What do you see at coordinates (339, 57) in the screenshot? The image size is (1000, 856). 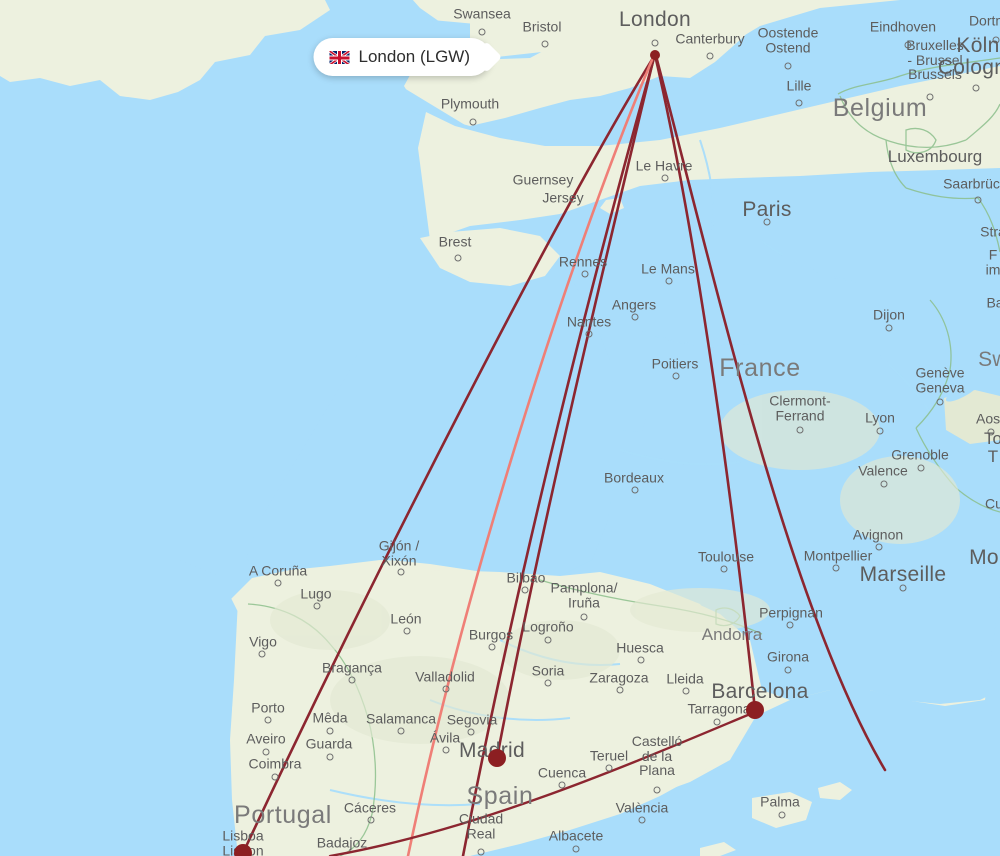 I see `uk-flag-icon` at bounding box center [339, 57].